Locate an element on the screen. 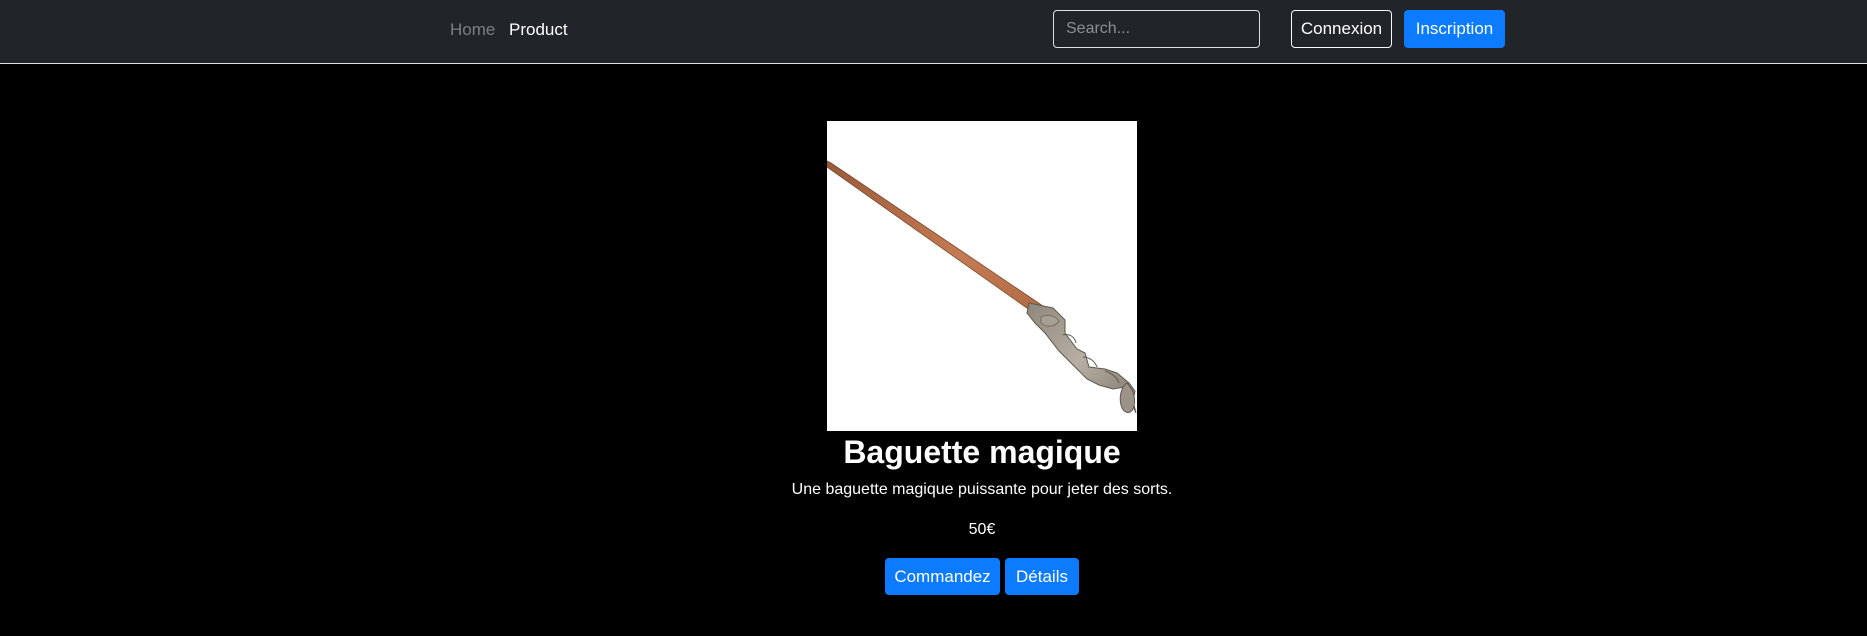 This screenshot has width=1867, height=636. magic-wand-icon is located at coordinates (982, 287).